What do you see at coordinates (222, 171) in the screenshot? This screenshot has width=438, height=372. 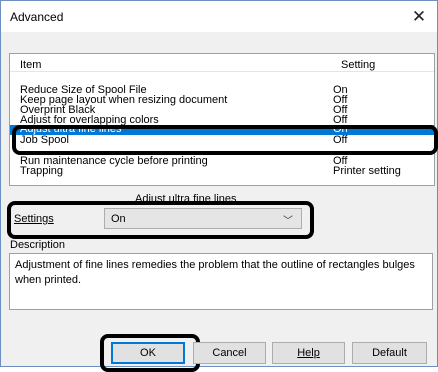 I see `list-item: Trapping Printer setting` at bounding box center [222, 171].